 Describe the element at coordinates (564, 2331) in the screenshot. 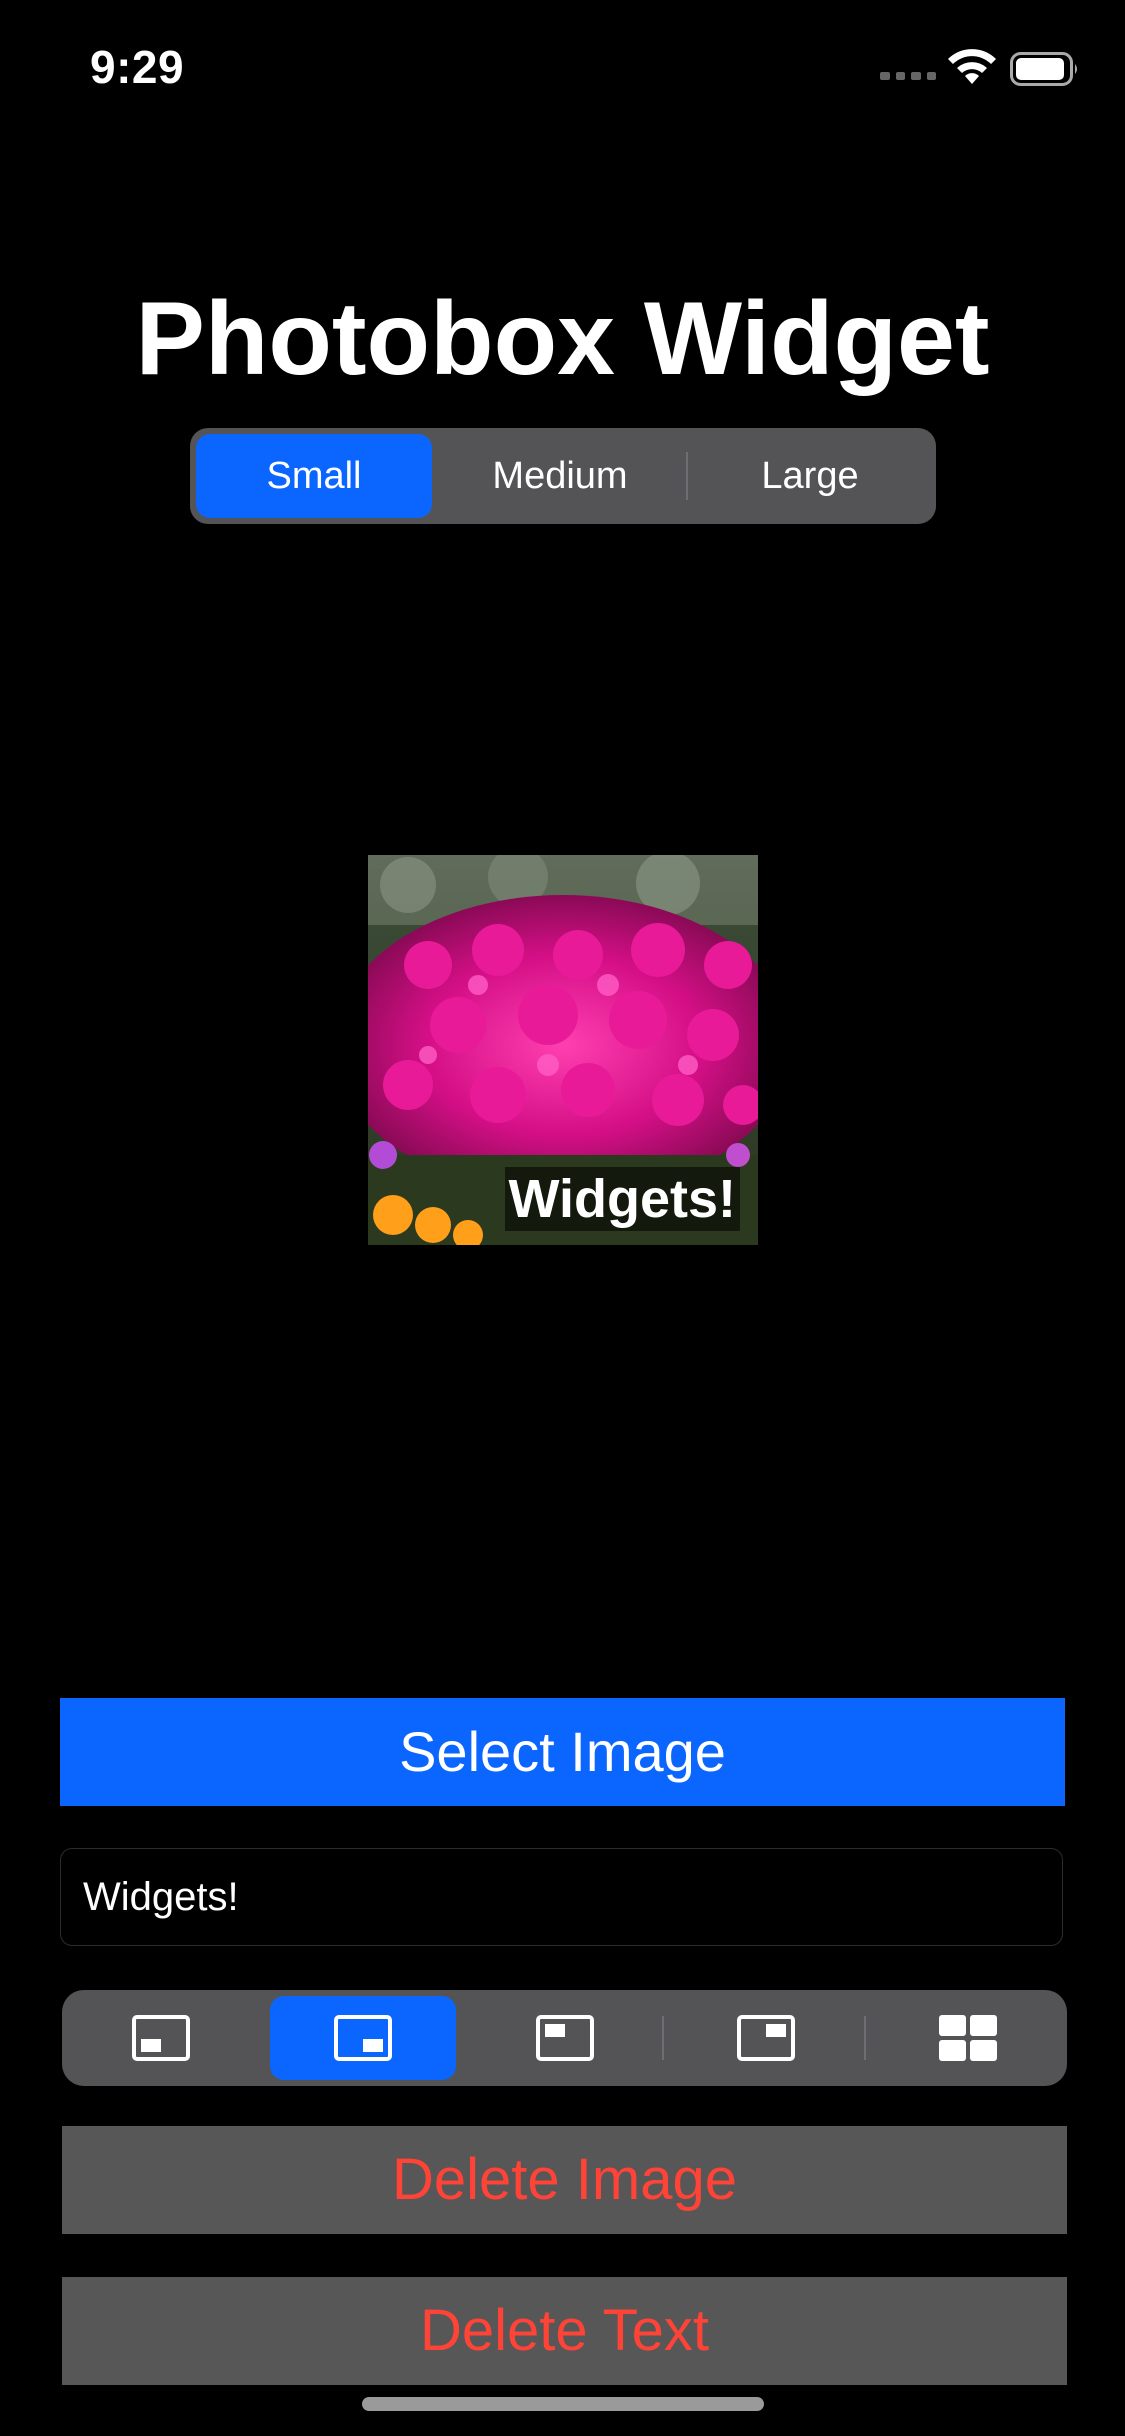

I see `delete-text-button: Delete Text` at that location.